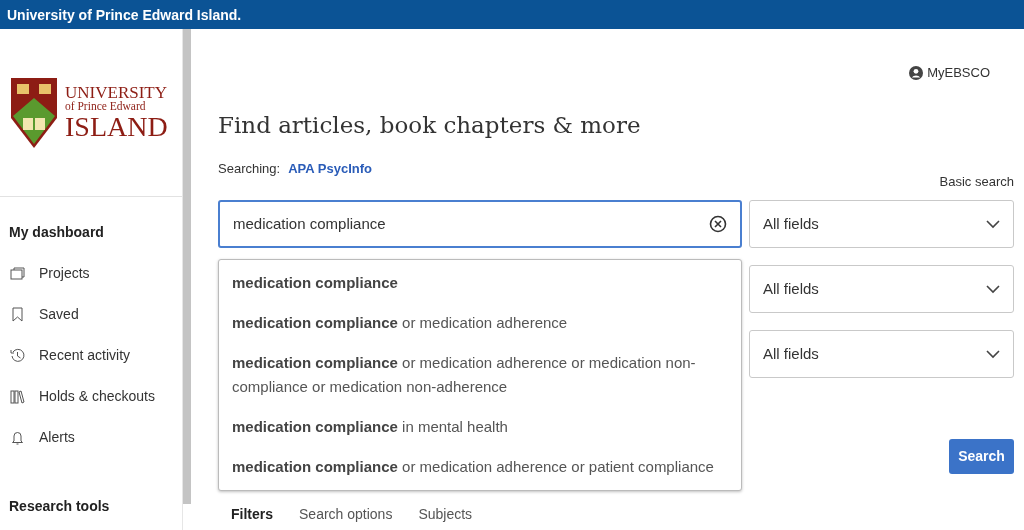 The height and width of the screenshot is (530, 1024). Describe the element at coordinates (480, 467) in the screenshot. I see `suggestion-item: medication compliance or medication adherence or patient compliance` at that location.